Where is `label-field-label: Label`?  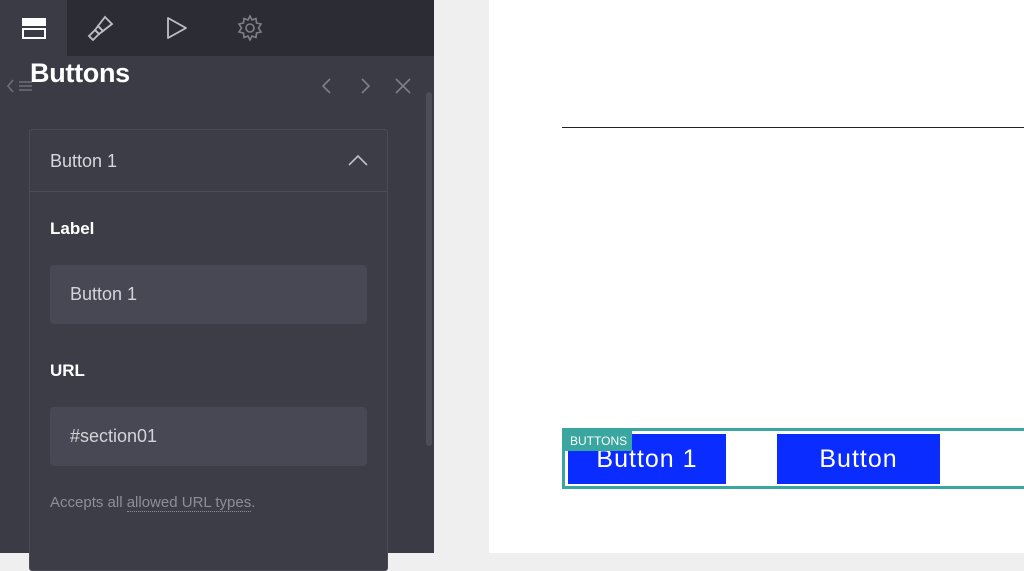 label-field-label: Label is located at coordinates (72, 228).